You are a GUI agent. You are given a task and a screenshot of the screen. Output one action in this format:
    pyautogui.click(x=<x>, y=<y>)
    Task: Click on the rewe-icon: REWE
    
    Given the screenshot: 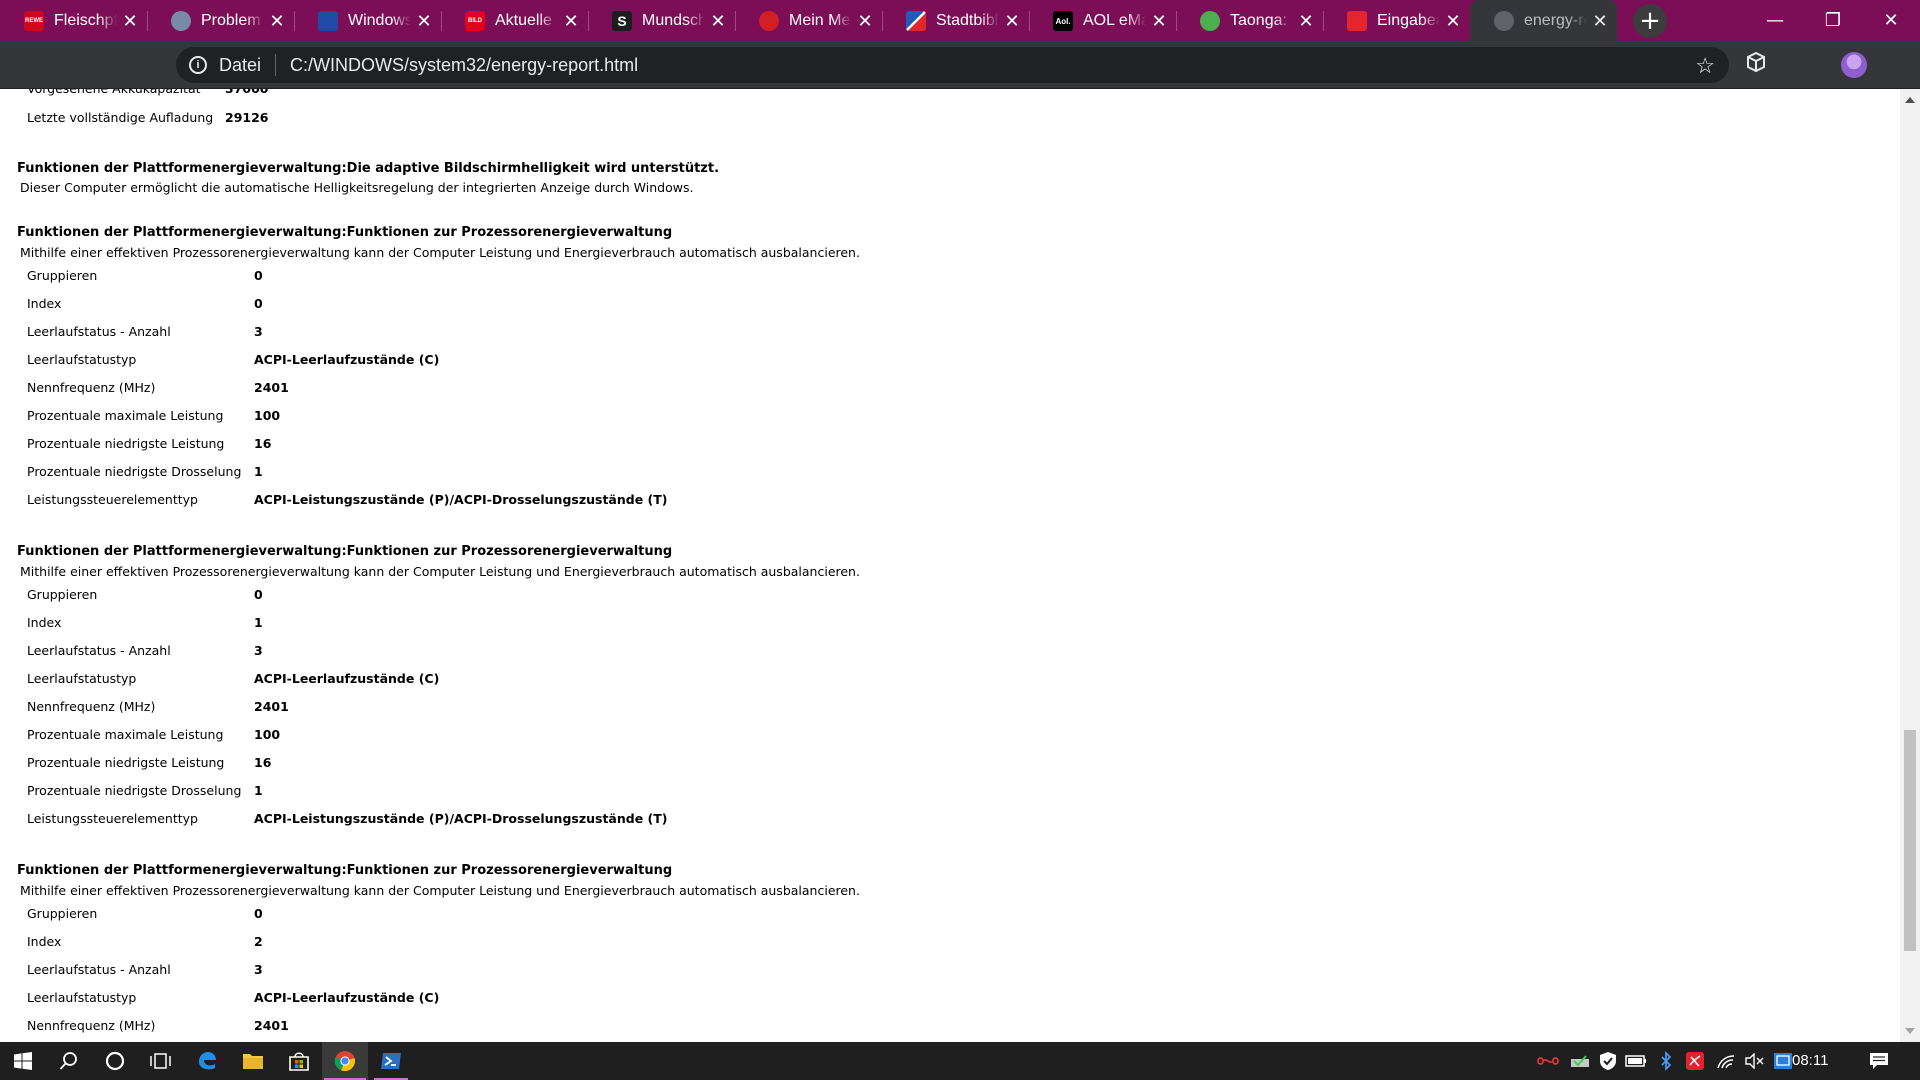 What is the action you would take?
    pyautogui.click(x=34, y=21)
    